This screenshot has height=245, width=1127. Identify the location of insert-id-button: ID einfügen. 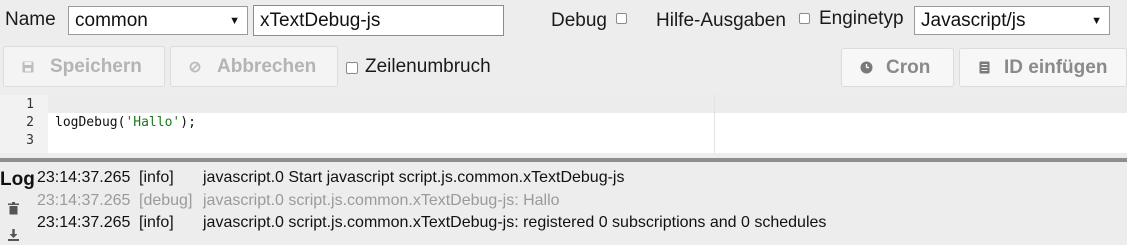
(1043, 67).